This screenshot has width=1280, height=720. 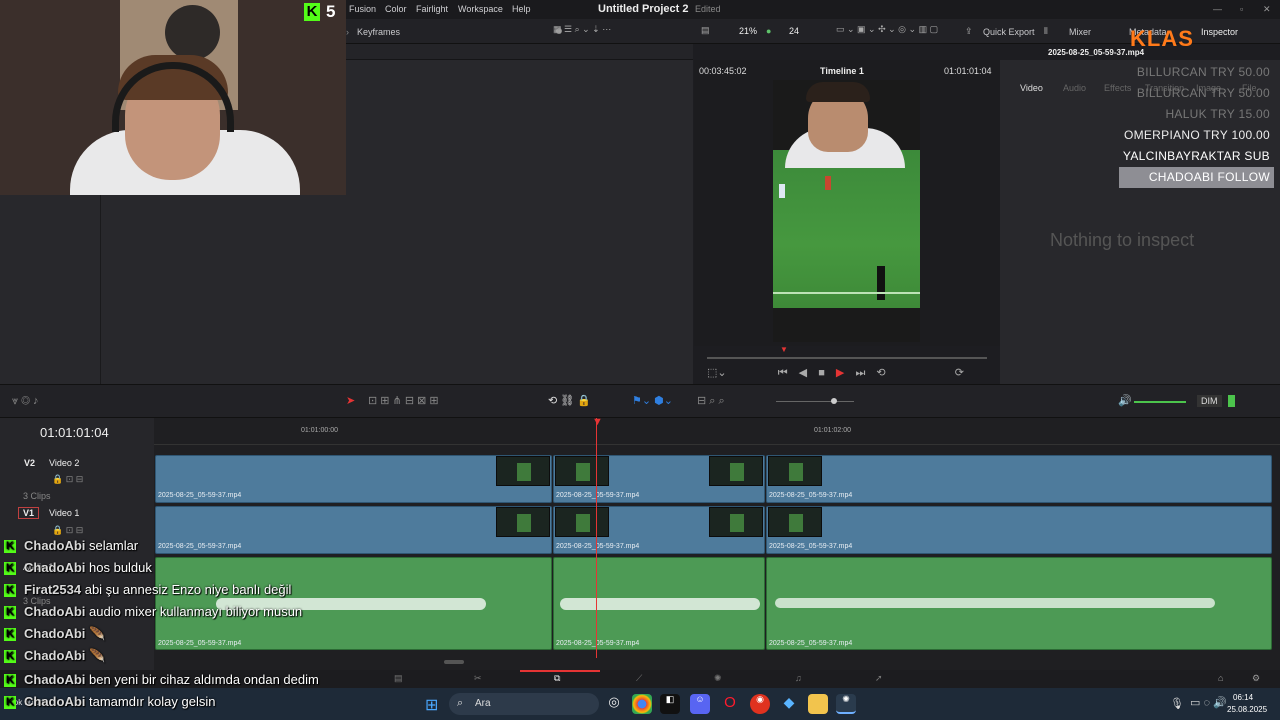 I want to click on edit-page-icon: ⧉, so click(x=557, y=678).